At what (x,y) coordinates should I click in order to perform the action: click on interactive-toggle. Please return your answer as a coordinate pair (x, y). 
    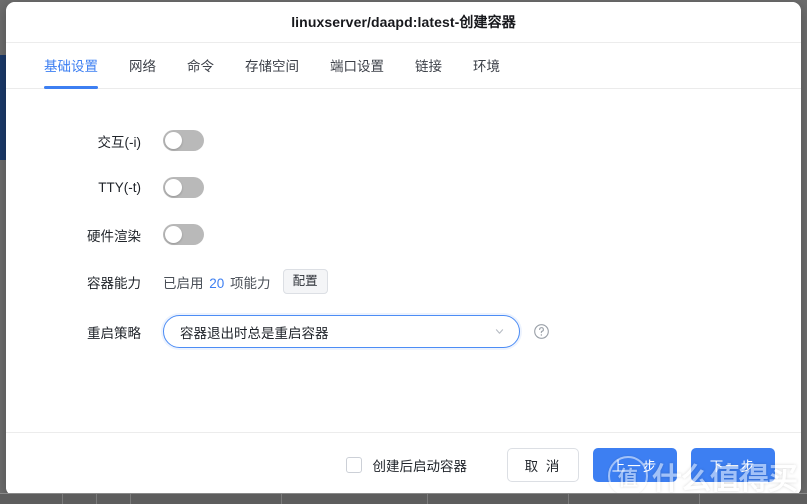
    Looking at the image, I should click on (183, 140).